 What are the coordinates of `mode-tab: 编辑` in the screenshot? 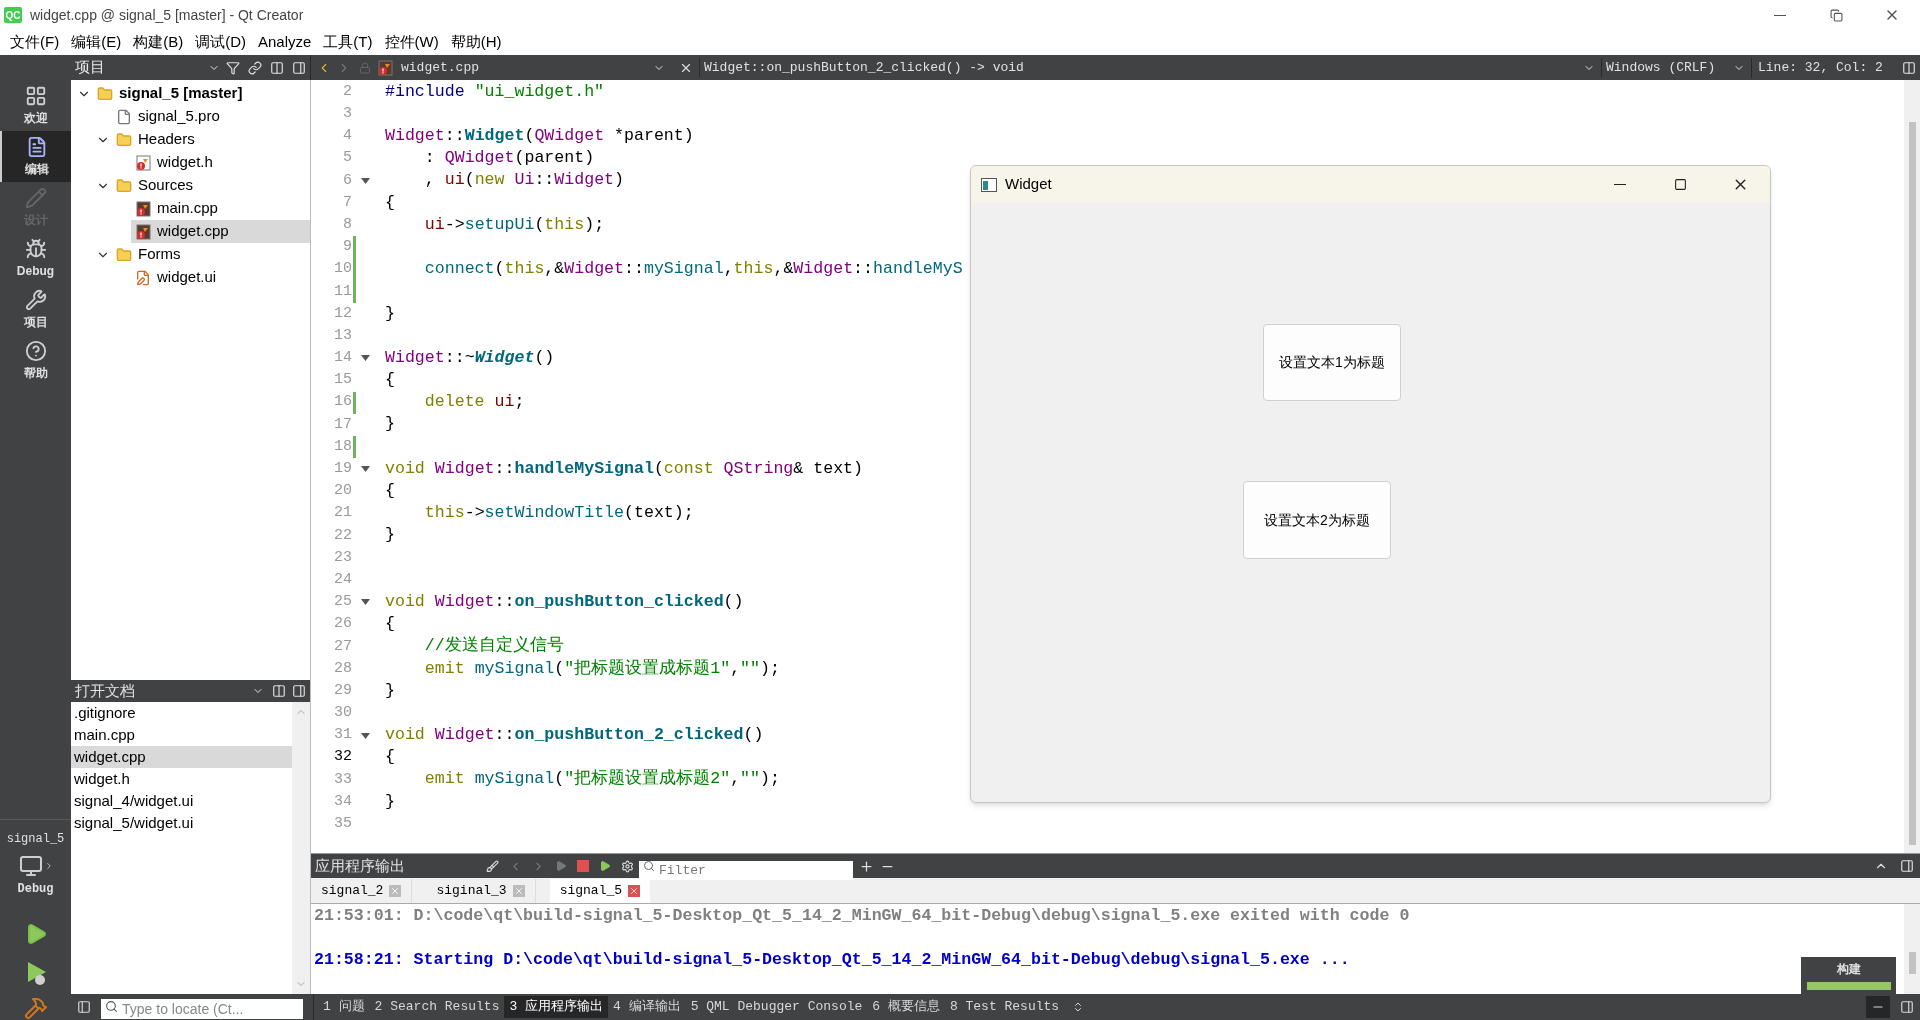 It's located at (35, 156).